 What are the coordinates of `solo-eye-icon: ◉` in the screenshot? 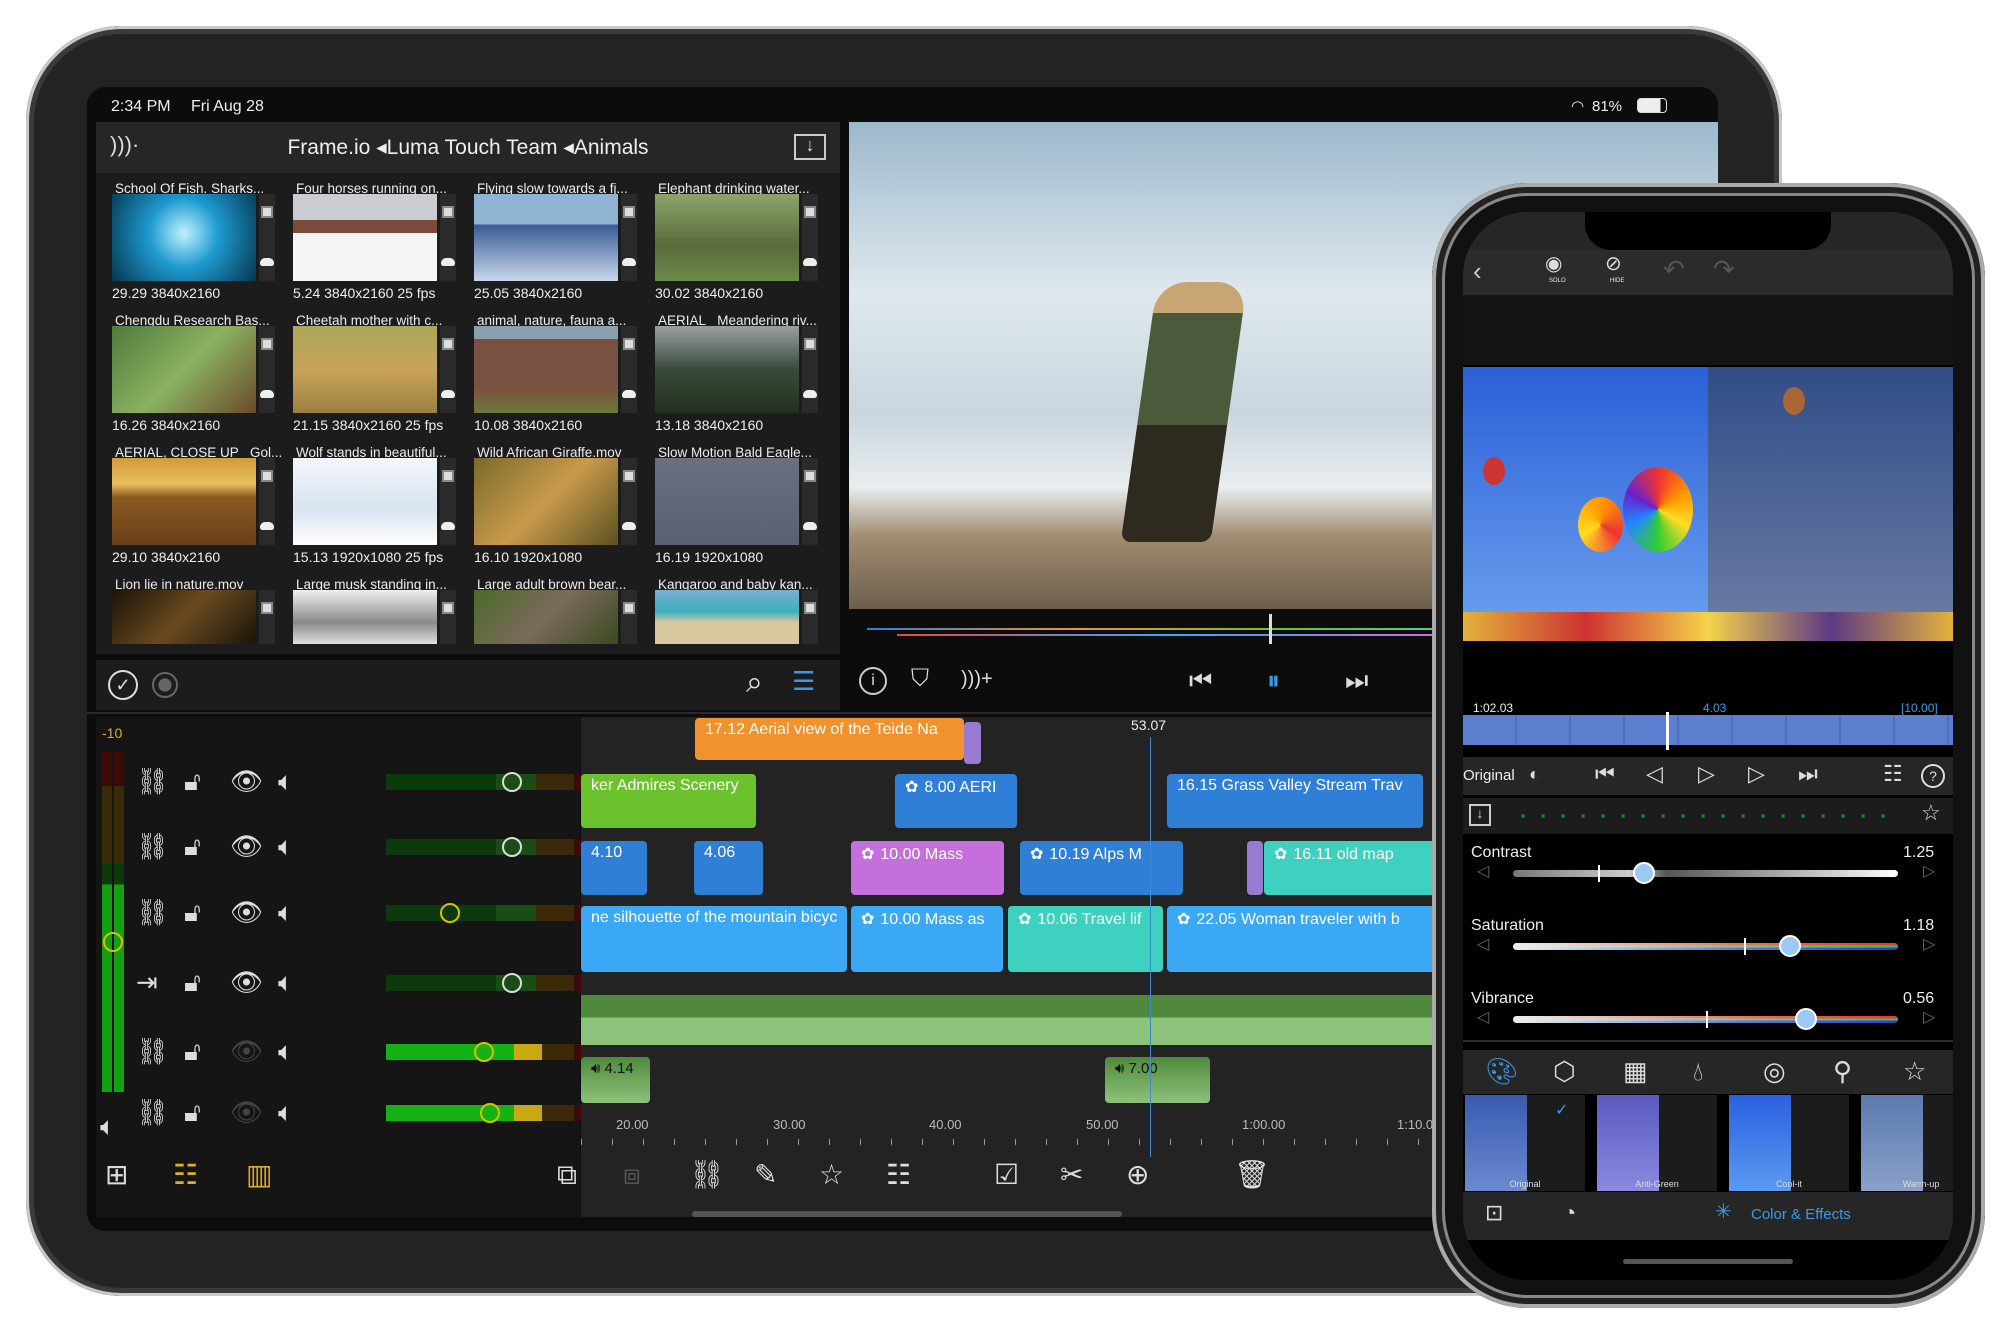 It's located at (1553, 264).